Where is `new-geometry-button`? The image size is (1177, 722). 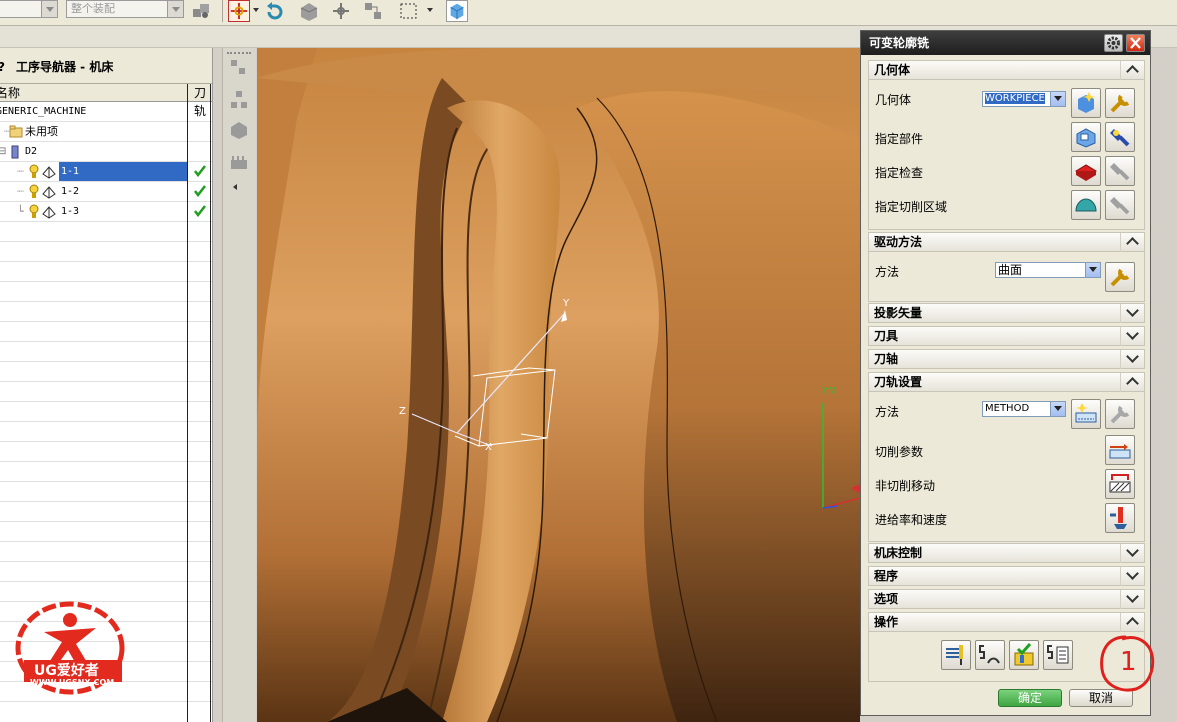
new-geometry-button is located at coordinates (1086, 103).